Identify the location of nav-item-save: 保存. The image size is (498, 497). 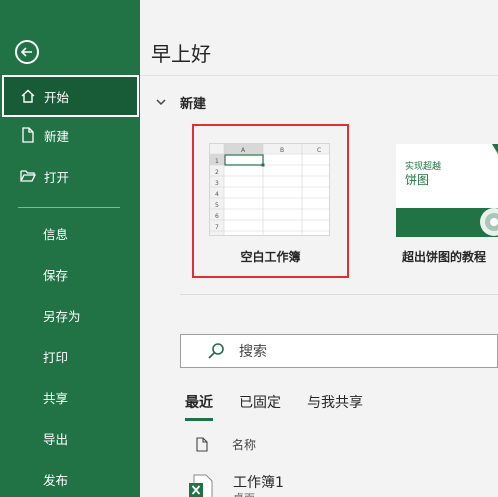
(70, 274).